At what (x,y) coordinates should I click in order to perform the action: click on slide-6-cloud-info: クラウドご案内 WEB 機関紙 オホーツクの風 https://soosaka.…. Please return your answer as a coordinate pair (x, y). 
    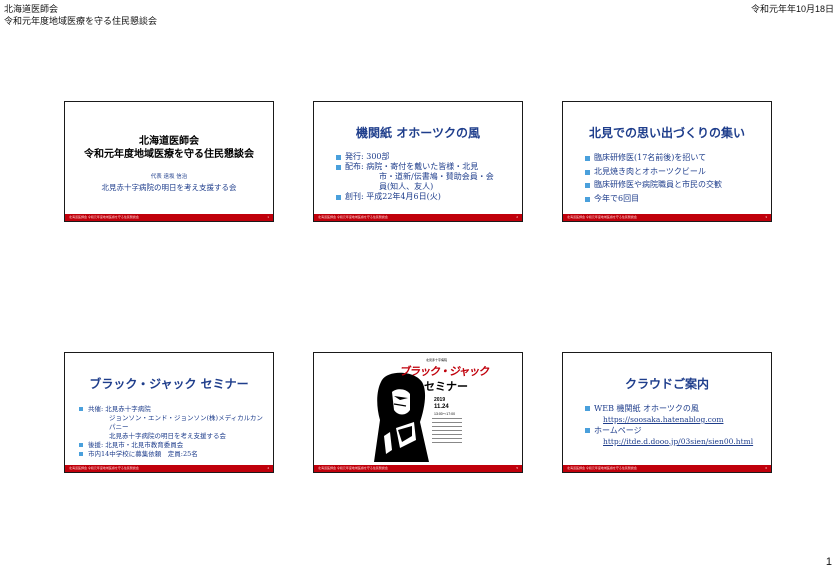
    Looking at the image, I should click on (667, 412).